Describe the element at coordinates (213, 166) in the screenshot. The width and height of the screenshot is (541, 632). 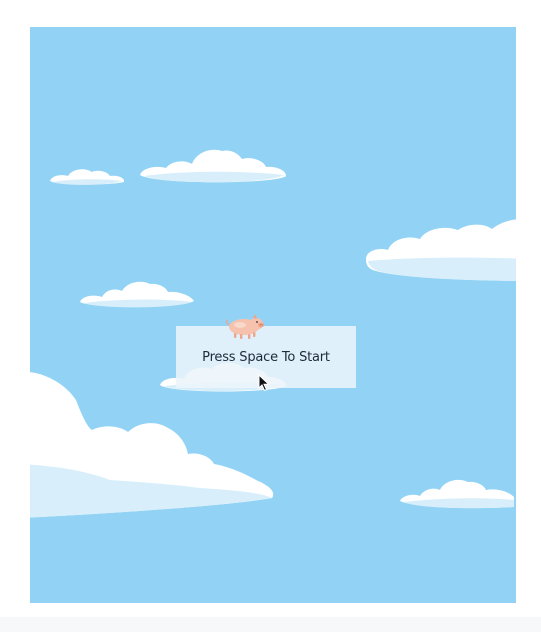
I see `cloud-medium-top` at that location.